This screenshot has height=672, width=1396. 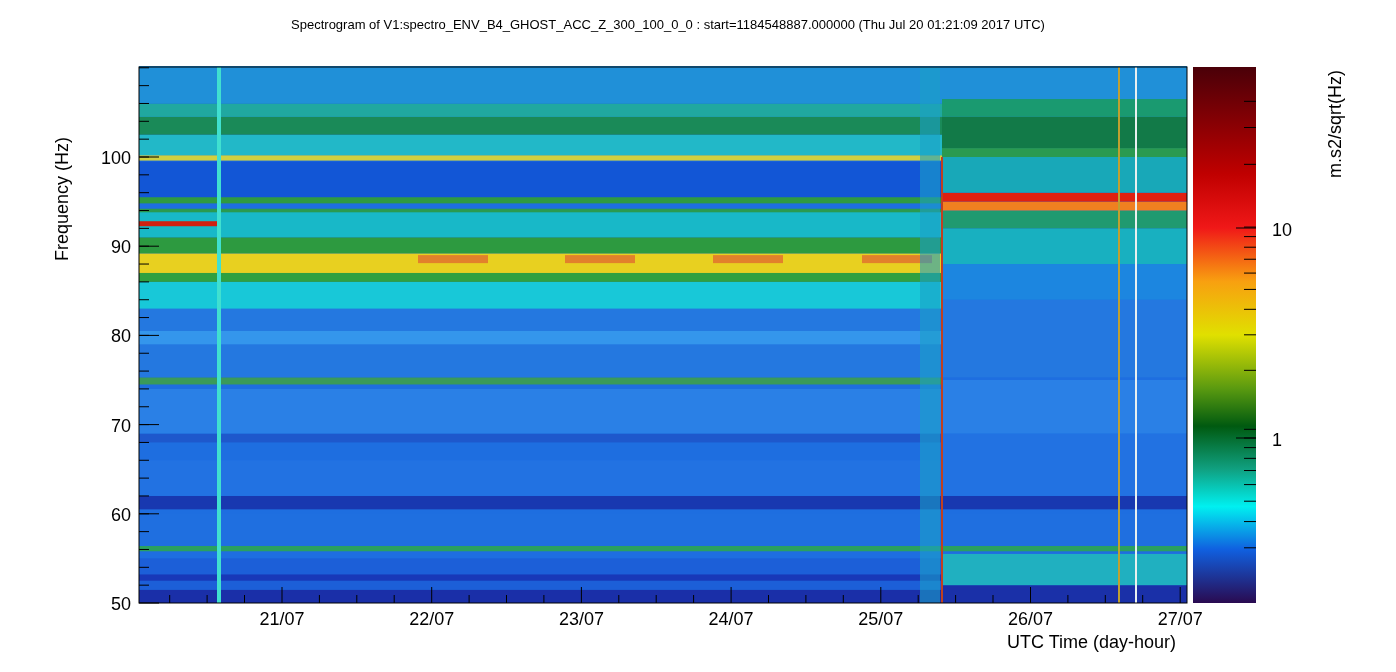 What do you see at coordinates (1180, 619) in the screenshot?
I see `x-tick-label: 27/07` at bounding box center [1180, 619].